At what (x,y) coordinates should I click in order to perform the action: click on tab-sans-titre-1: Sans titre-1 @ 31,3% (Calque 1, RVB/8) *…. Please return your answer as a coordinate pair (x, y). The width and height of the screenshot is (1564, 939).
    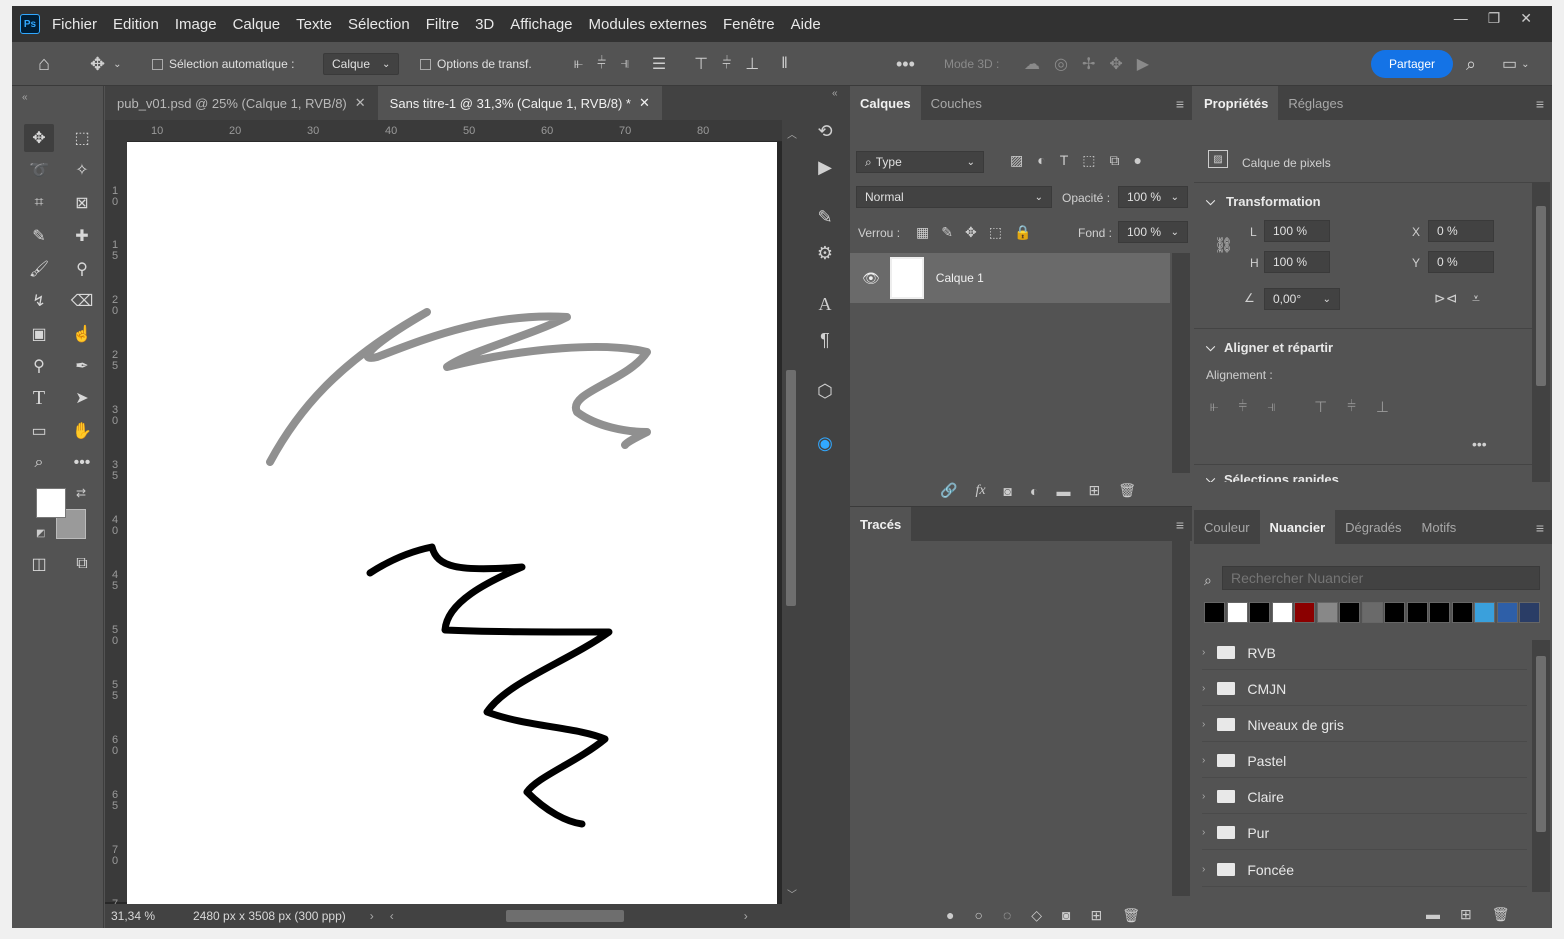
    Looking at the image, I should click on (519, 103).